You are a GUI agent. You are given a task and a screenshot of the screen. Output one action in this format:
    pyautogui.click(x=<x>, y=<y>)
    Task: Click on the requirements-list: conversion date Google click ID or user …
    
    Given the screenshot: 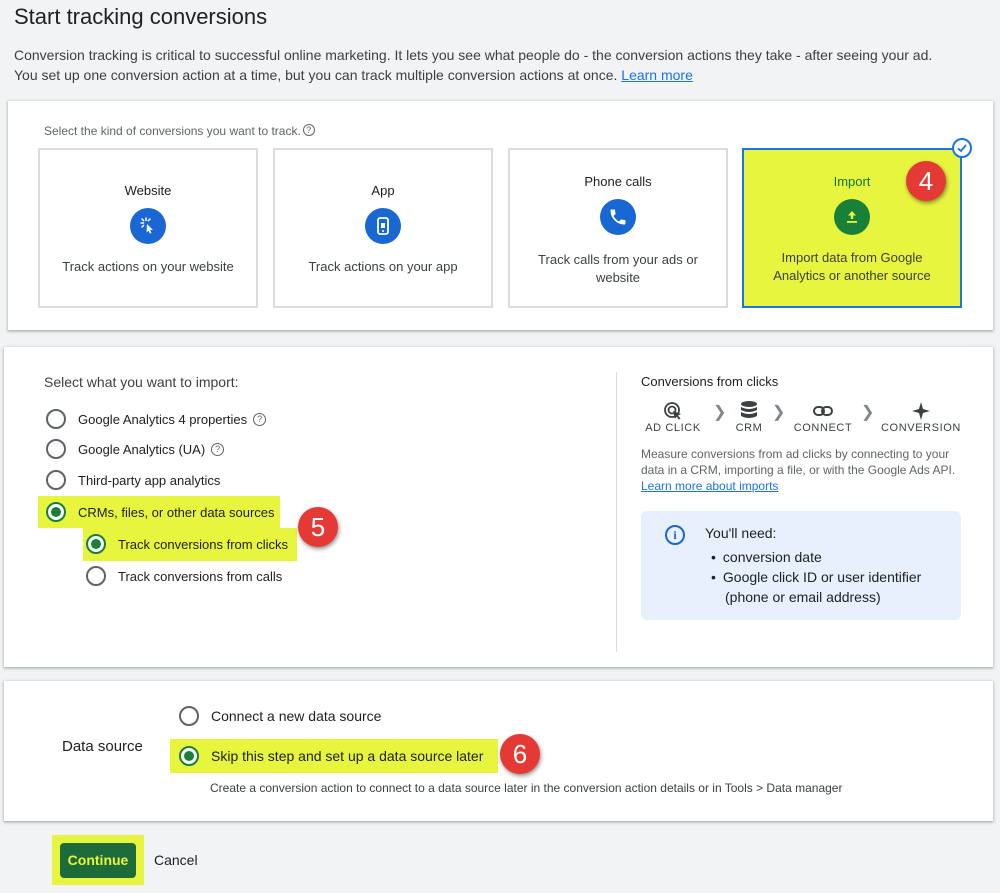 What is the action you would take?
    pyautogui.click(x=816, y=577)
    